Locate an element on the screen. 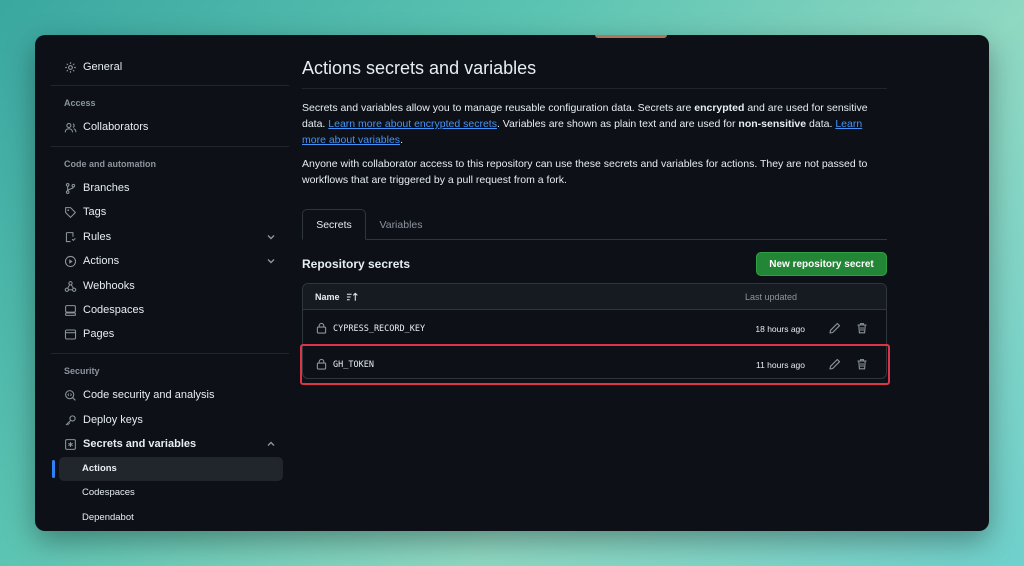 This screenshot has width=1024, height=566. page-title: Actions secrets and variables is located at coordinates (419, 68).